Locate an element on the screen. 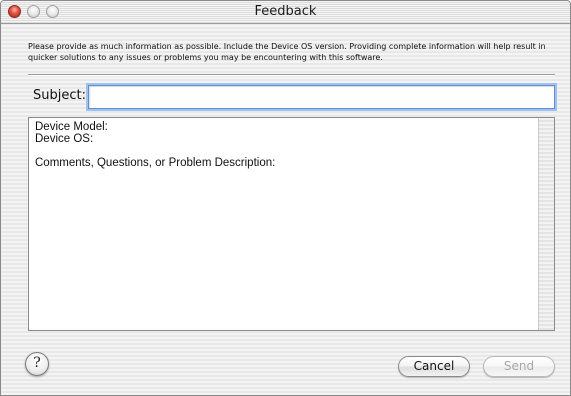 The width and height of the screenshot is (571, 396). question-mark-icon: ? is located at coordinates (37, 363).